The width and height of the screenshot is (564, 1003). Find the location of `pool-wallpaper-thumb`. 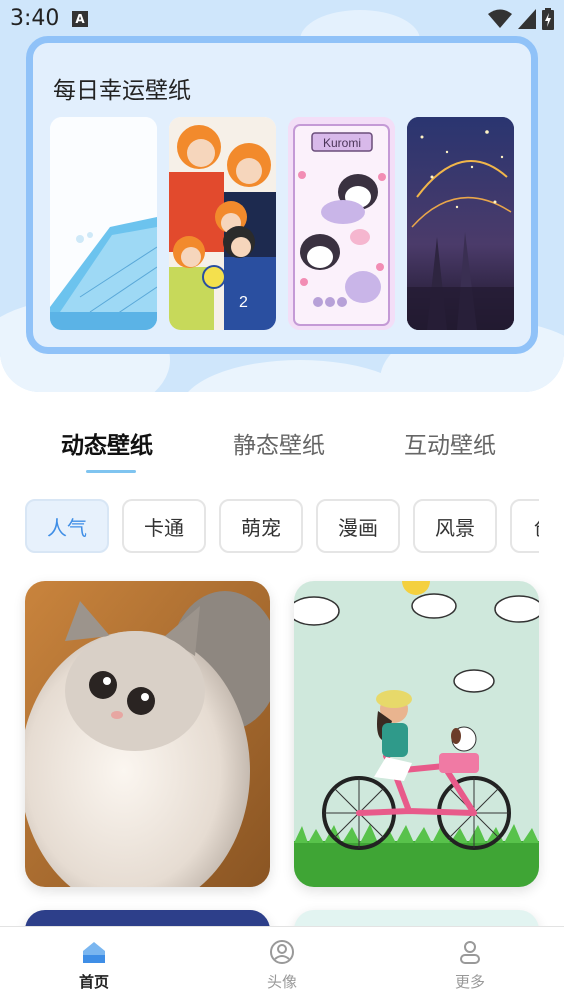

pool-wallpaper-thumb is located at coordinates (103, 223).